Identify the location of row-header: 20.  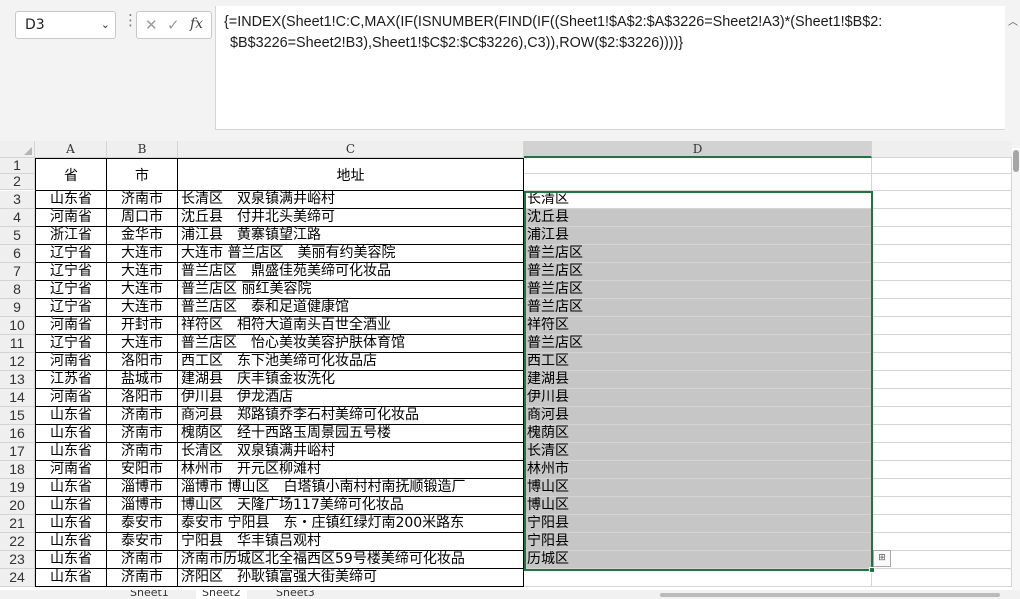
(17, 506).